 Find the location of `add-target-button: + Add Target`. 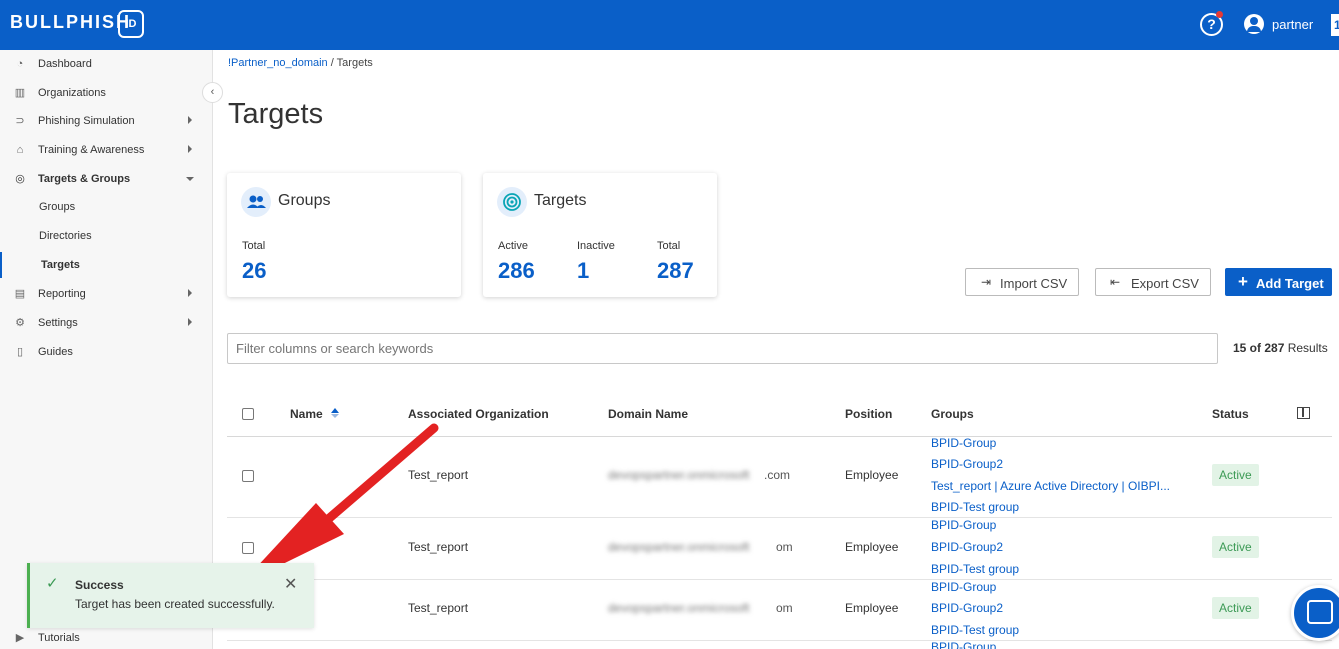

add-target-button: + Add Target is located at coordinates (1278, 282).